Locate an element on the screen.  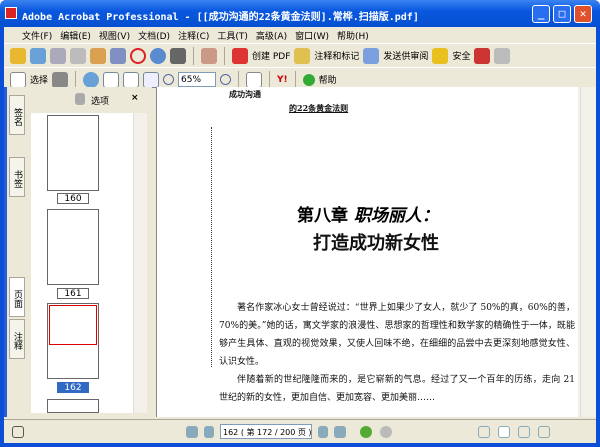
single-page-icon is located at coordinates (484, 431).